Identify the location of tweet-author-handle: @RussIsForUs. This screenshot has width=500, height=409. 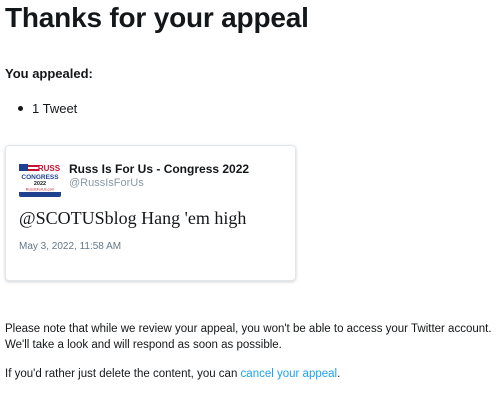
(106, 183).